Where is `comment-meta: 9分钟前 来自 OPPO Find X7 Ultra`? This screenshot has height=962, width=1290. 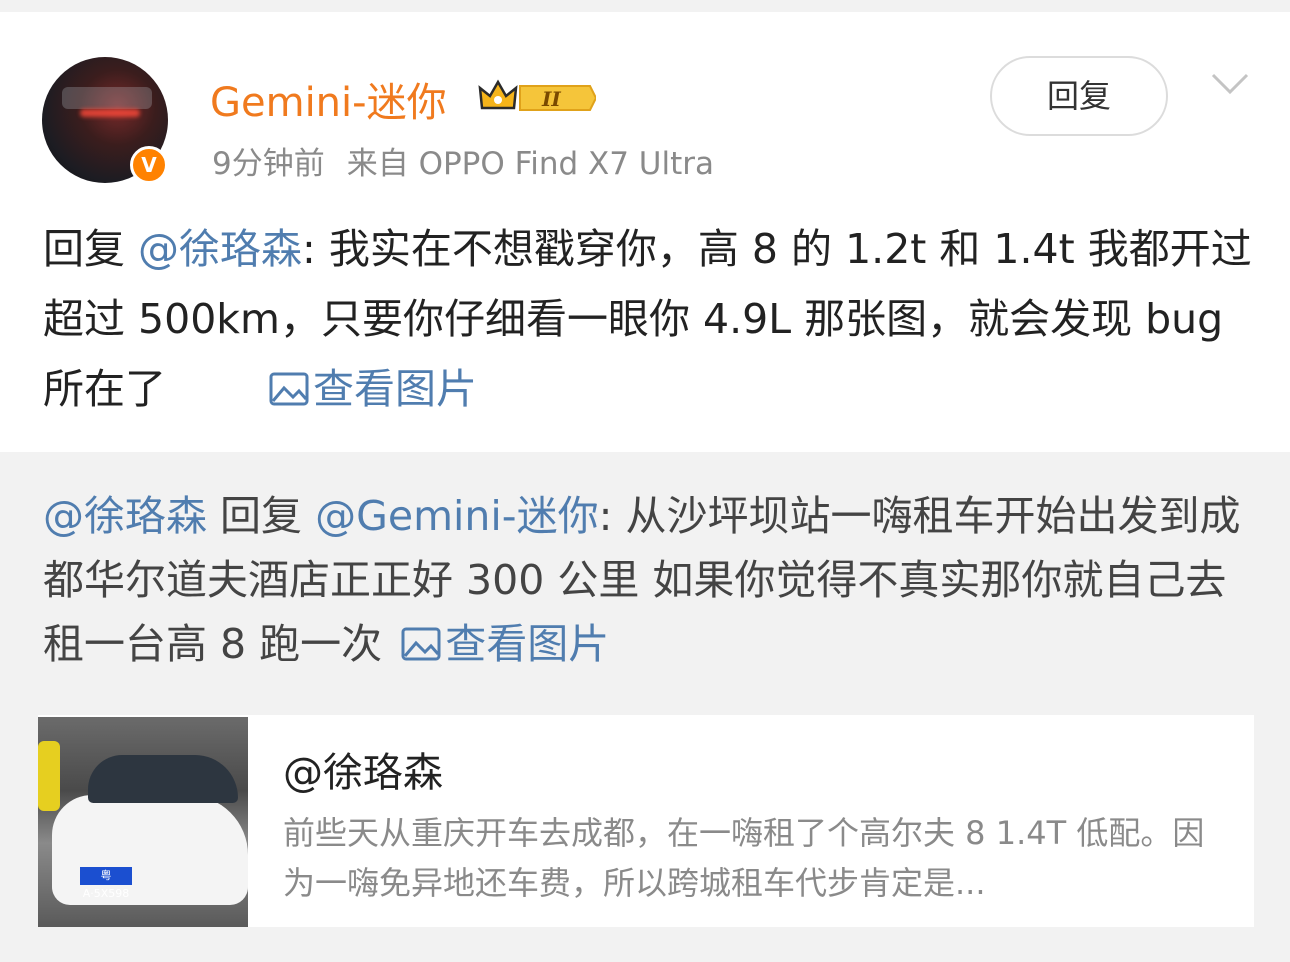
comment-meta: 9分钟前 来自 OPPO Find X7 Ultra is located at coordinates (463, 160).